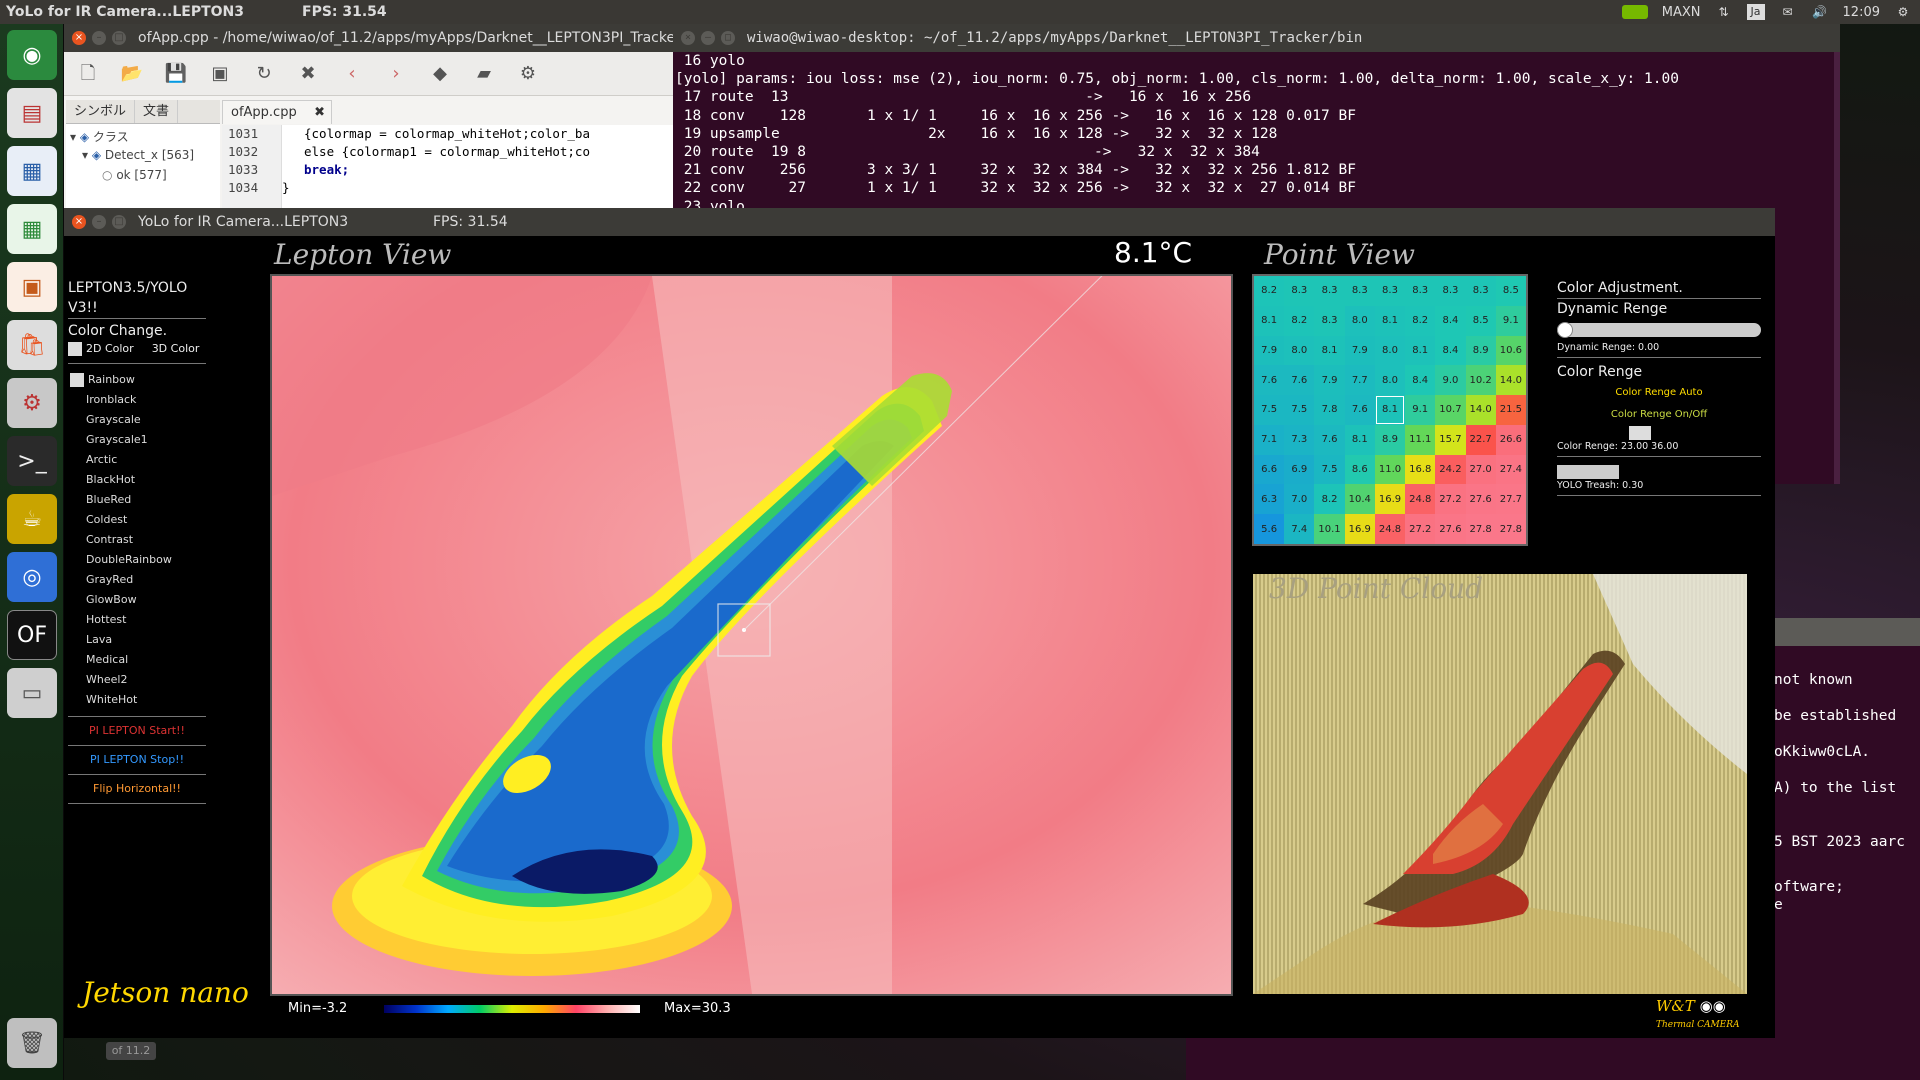 The height and width of the screenshot is (1080, 1920). What do you see at coordinates (319, 113) in the screenshot?
I see `close-tab-icon: ✖` at bounding box center [319, 113].